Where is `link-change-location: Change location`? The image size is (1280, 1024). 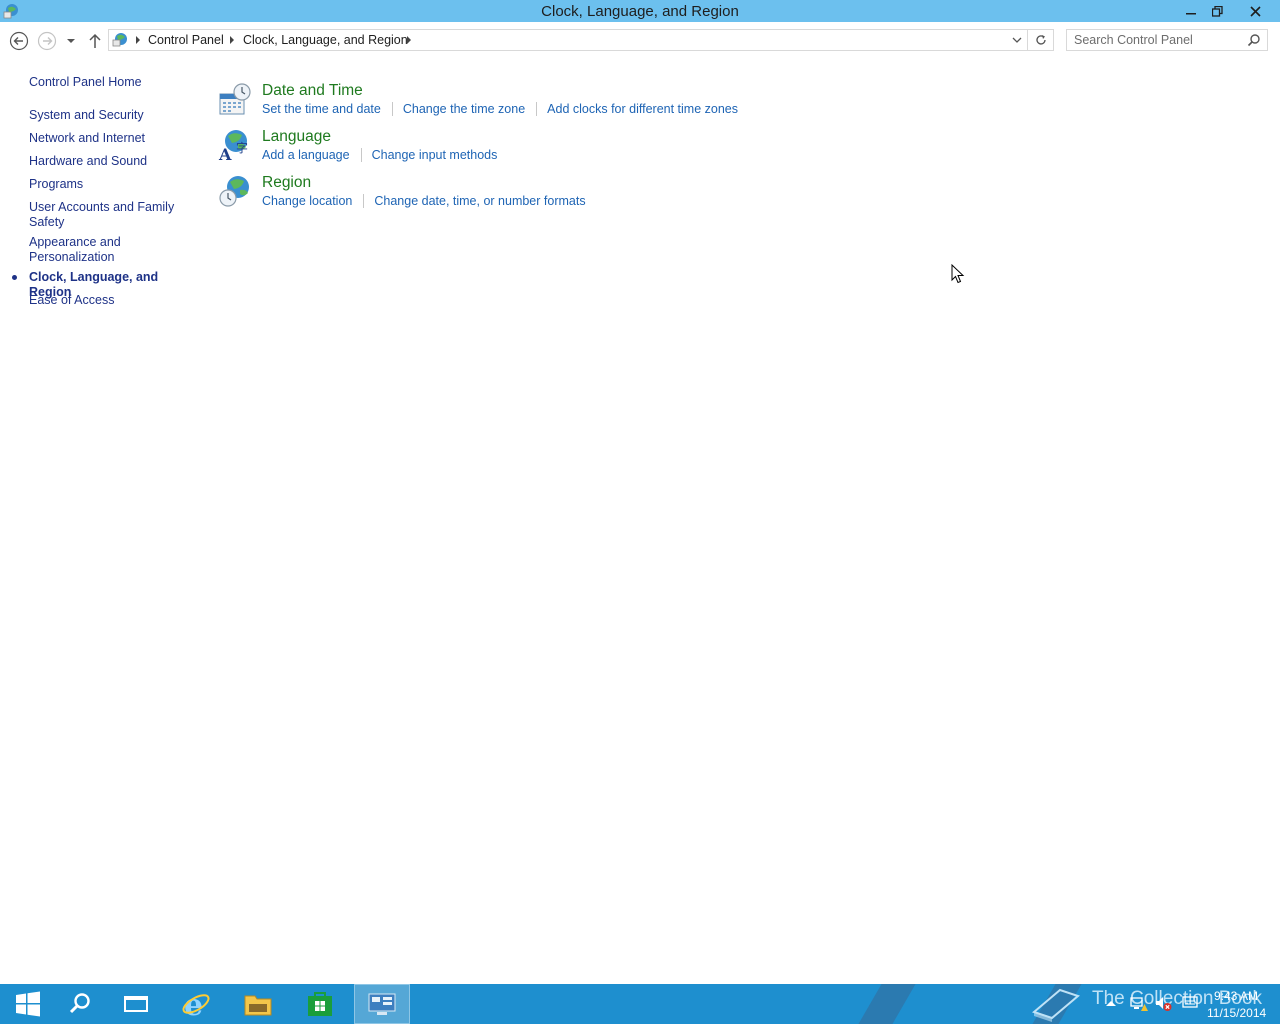 link-change-location: Change location is located at coordinates (307, 201).